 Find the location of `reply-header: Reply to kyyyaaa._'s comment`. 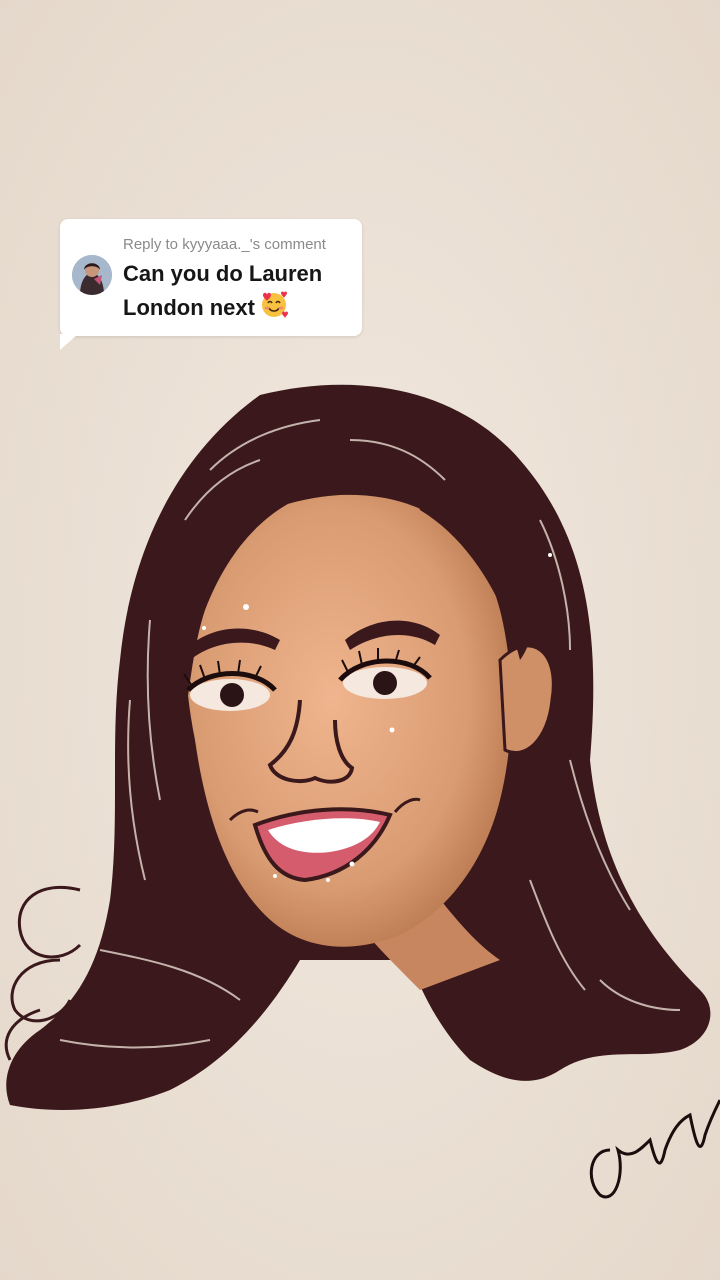

reply-header: Reply to kyyyaaa._'s comment is located at coordinates (224, 244).